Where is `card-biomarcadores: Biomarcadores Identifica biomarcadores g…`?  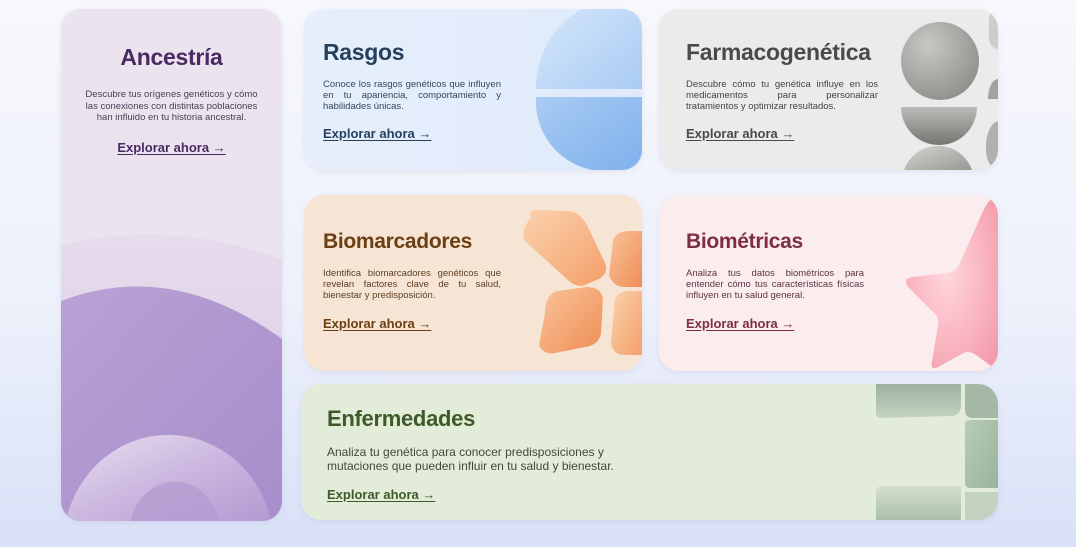
card-biomarcadores: Biomarcadores Identifica biomarcadores g… is located at coordinates (473, 283).